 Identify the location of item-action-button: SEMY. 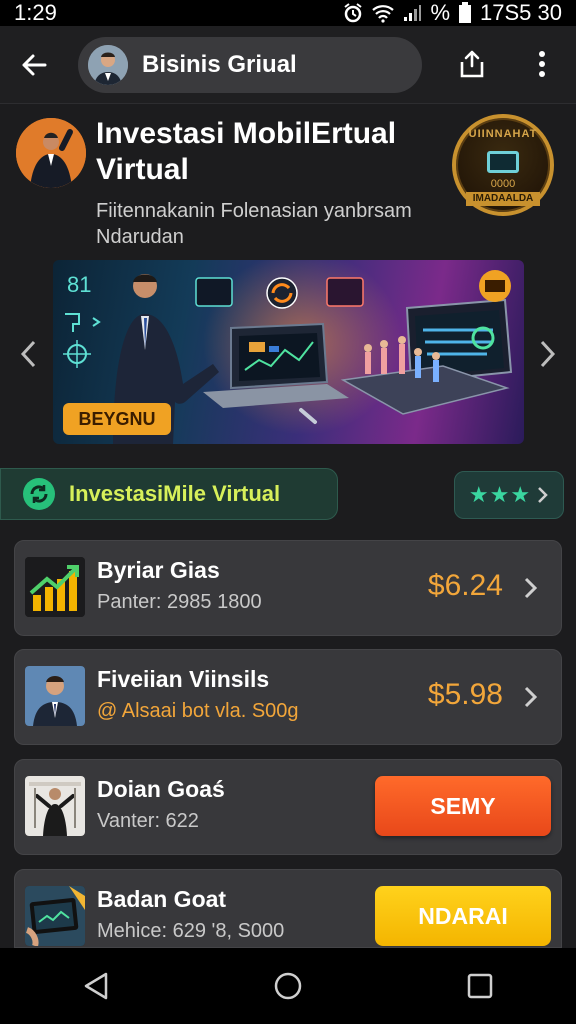
(463, 806).